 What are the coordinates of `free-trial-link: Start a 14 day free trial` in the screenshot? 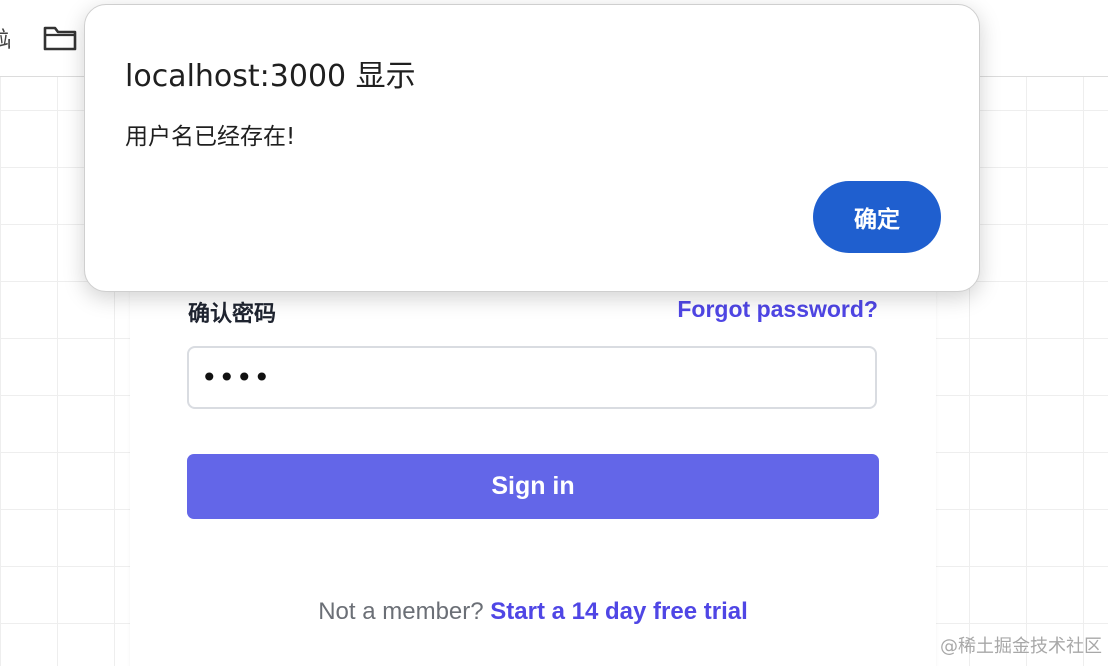 It's located at (618, 611).